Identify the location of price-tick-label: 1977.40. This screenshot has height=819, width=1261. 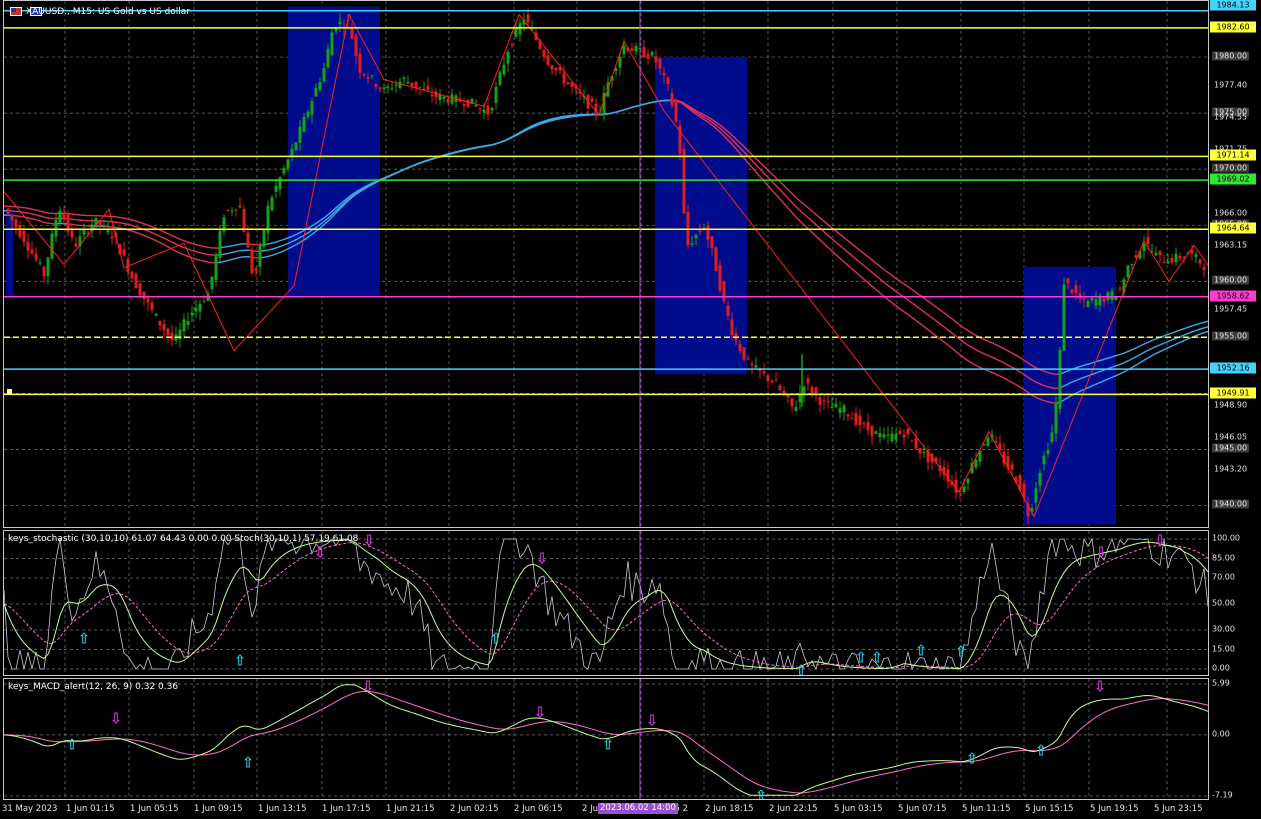
(1231, 85).